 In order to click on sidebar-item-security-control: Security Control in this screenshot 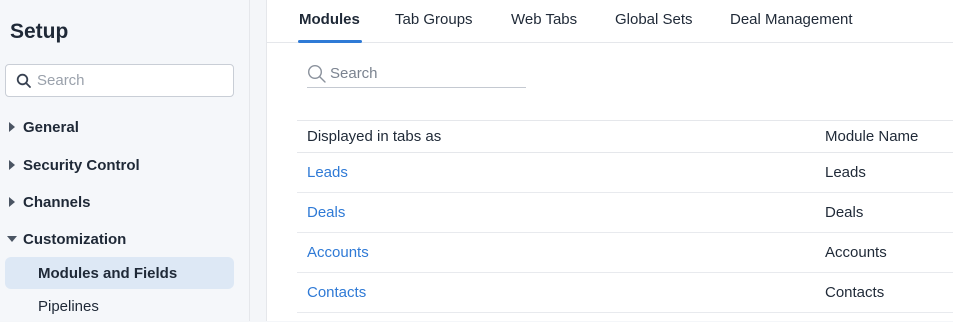, I will do `click(120, 165)`.